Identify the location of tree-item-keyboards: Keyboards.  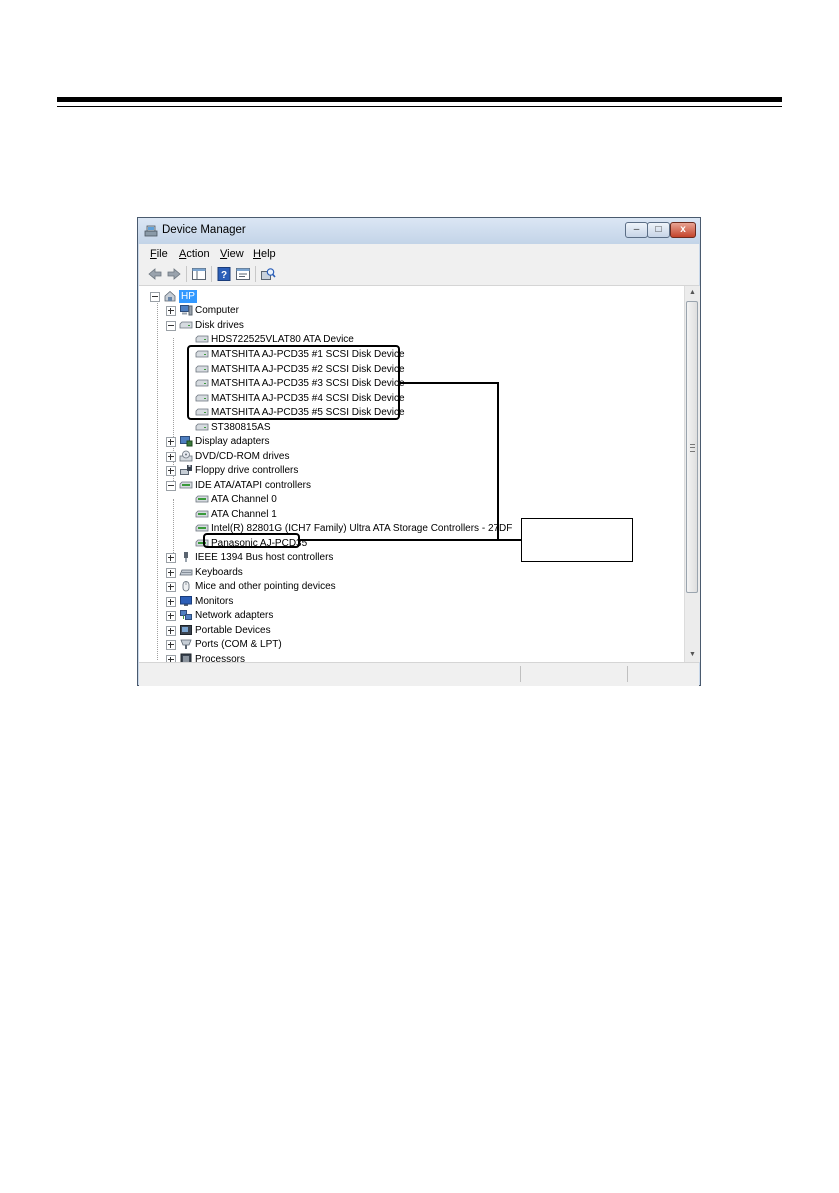
(286, 573).